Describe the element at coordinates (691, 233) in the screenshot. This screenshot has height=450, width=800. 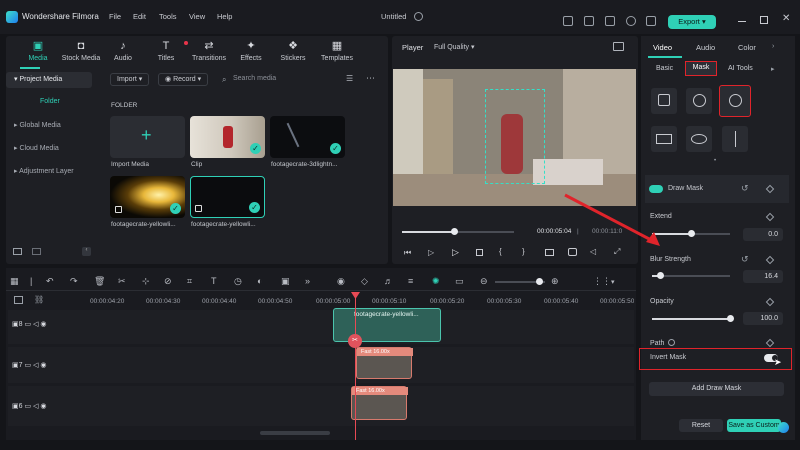
I see `extend-slider-knob` at that location.